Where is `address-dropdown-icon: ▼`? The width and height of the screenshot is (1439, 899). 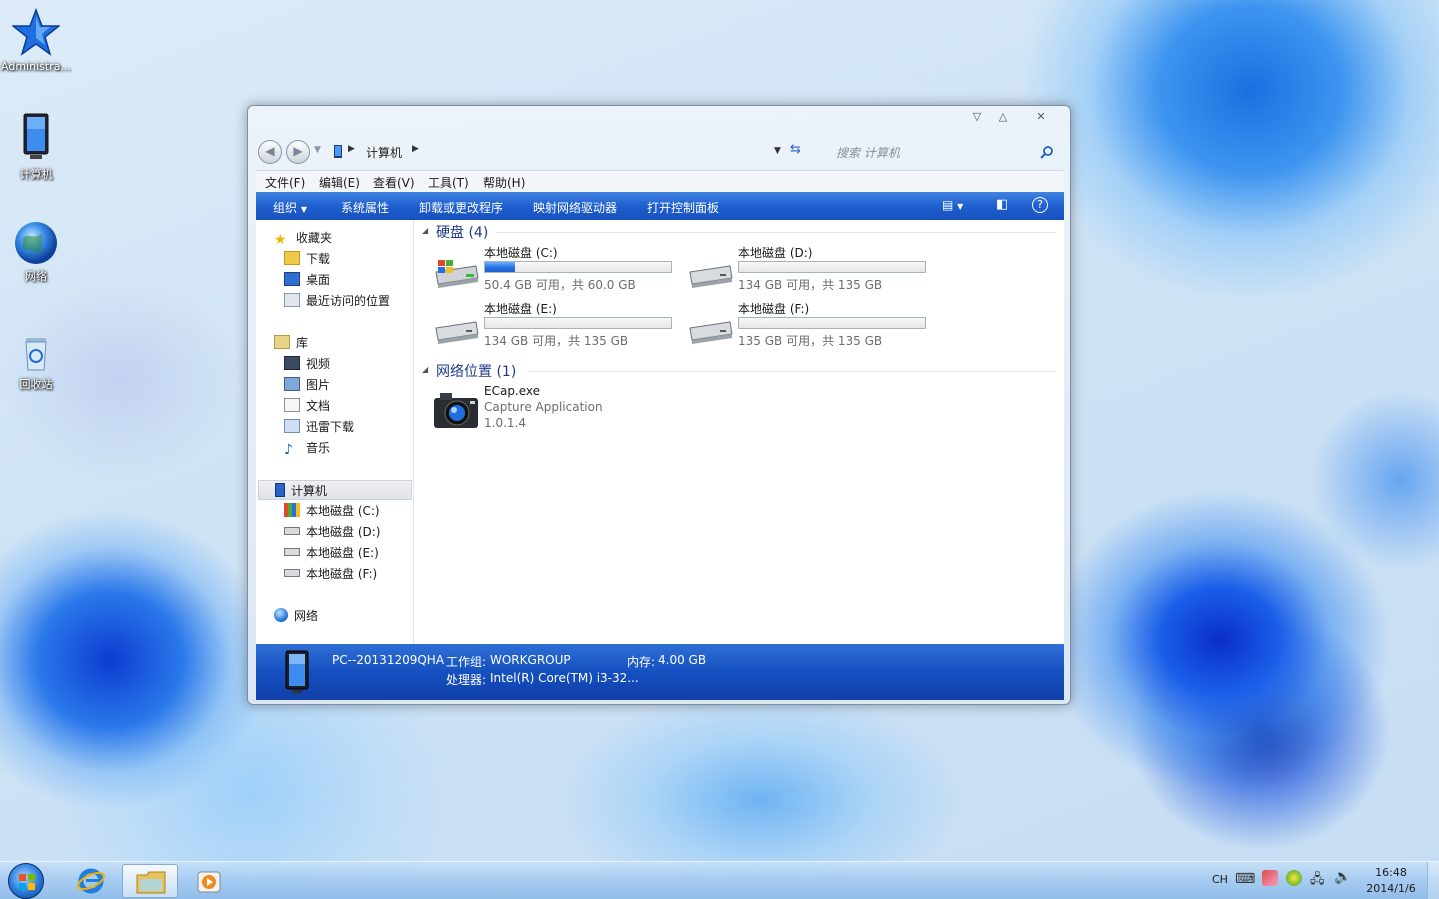 address-dropdown-icon: ▼ is located at coordinates (777, 151).